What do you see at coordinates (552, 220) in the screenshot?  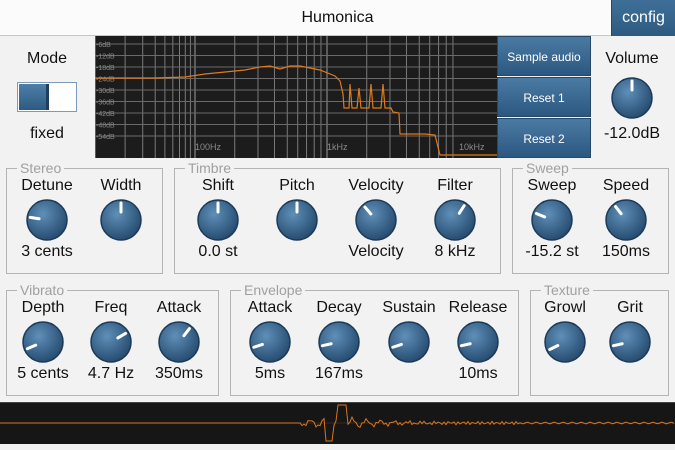 I see `sweep-knob` at bounding box center [552, 220].